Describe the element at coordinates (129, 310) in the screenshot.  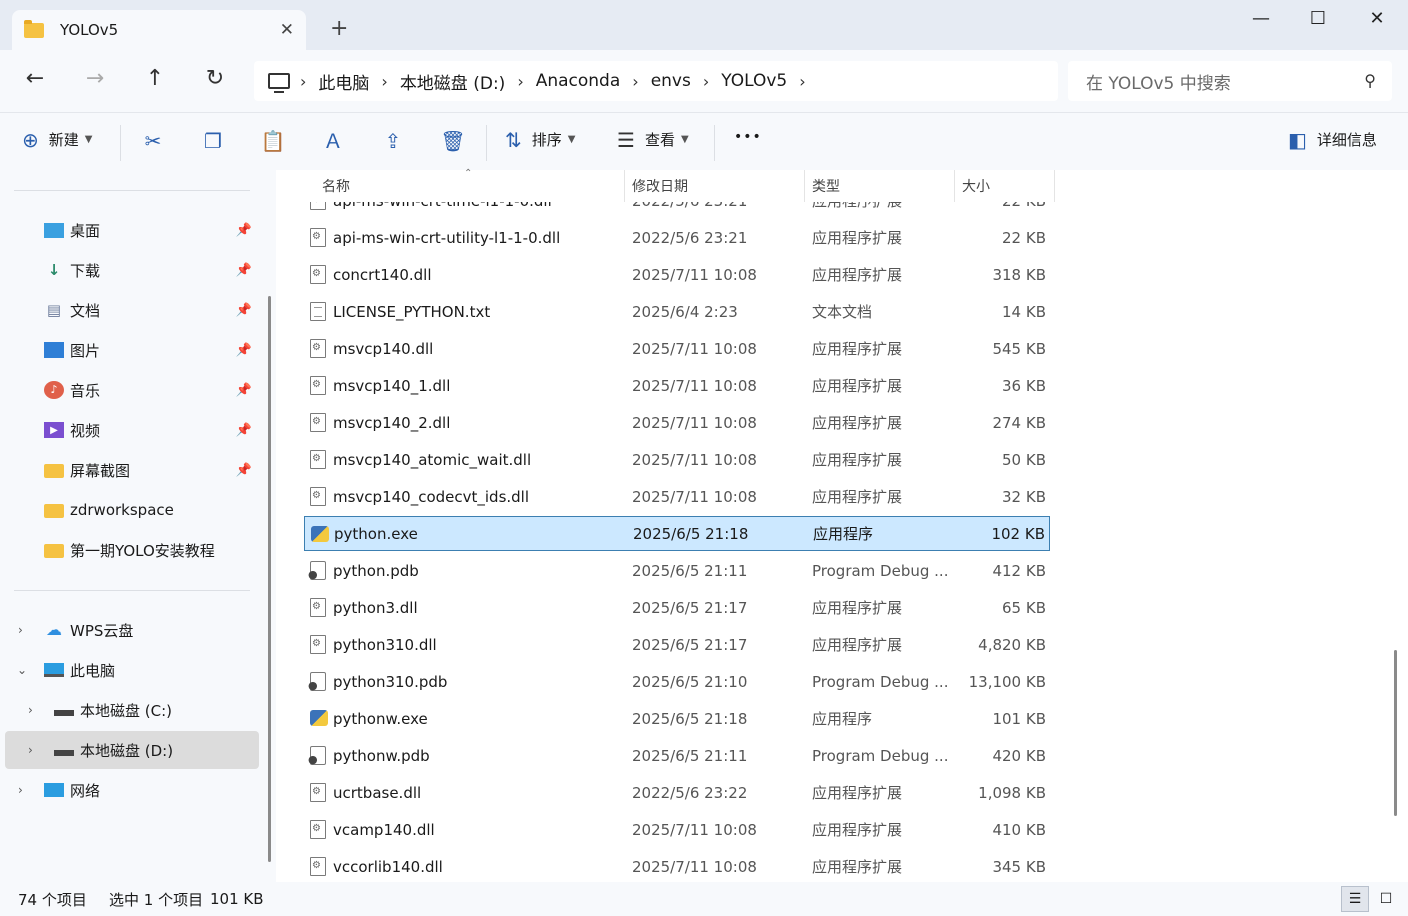
I see `sidebar-item-documents: ▤ 文档 📌` at that location.